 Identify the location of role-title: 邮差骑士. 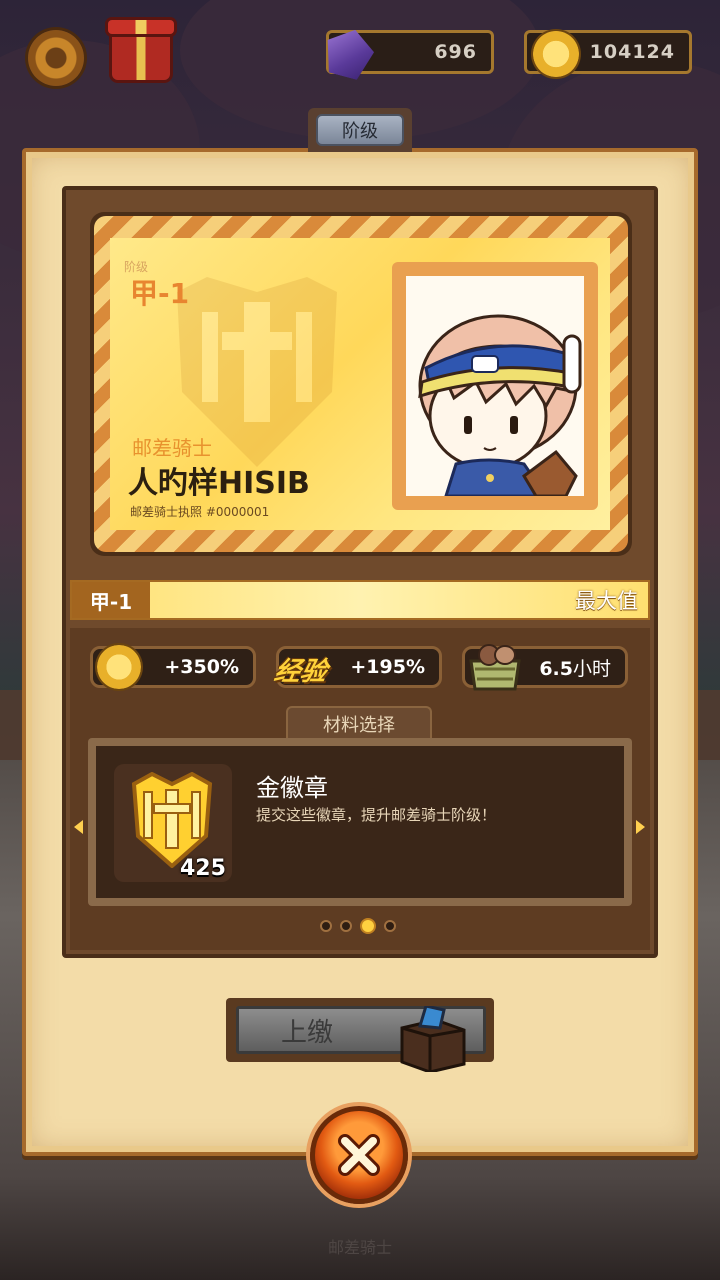
(172, 448).